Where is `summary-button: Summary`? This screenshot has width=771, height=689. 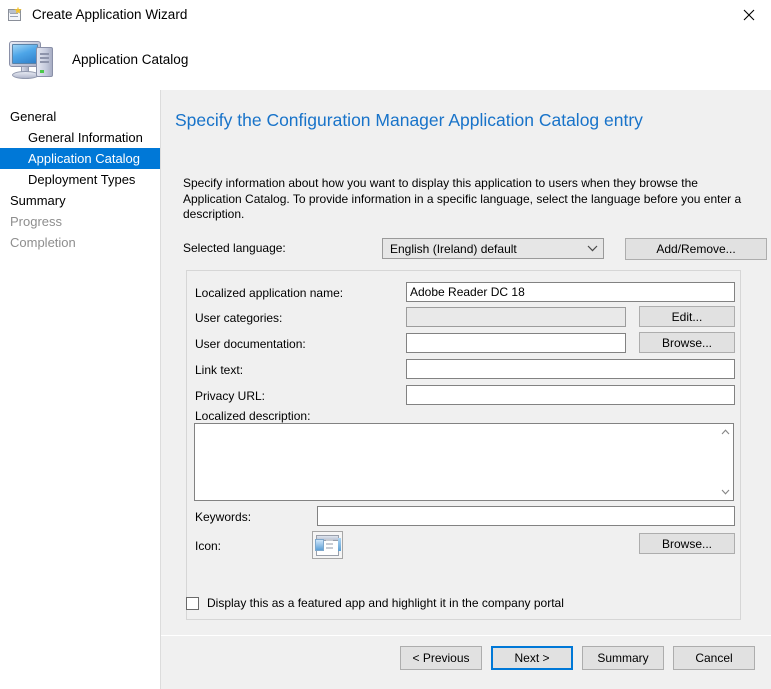 summary-button: Summary is located at coordinates (623, 658).